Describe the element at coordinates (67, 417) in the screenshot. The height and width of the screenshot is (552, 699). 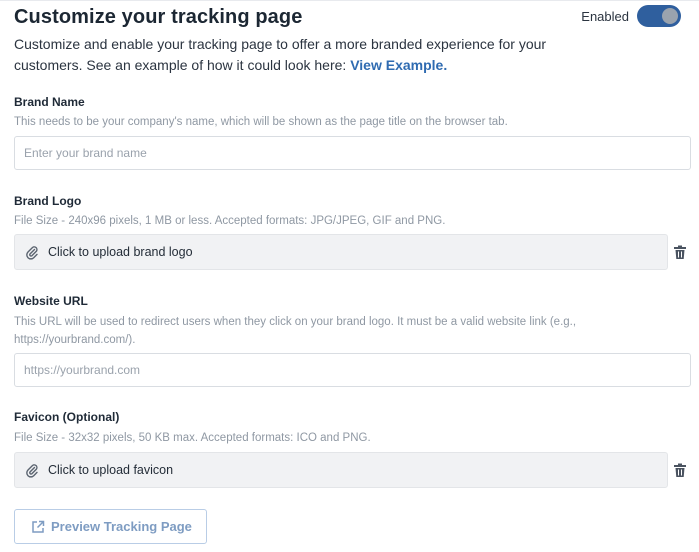
I see `favicon-label: Favicon (Optional)` at that location.